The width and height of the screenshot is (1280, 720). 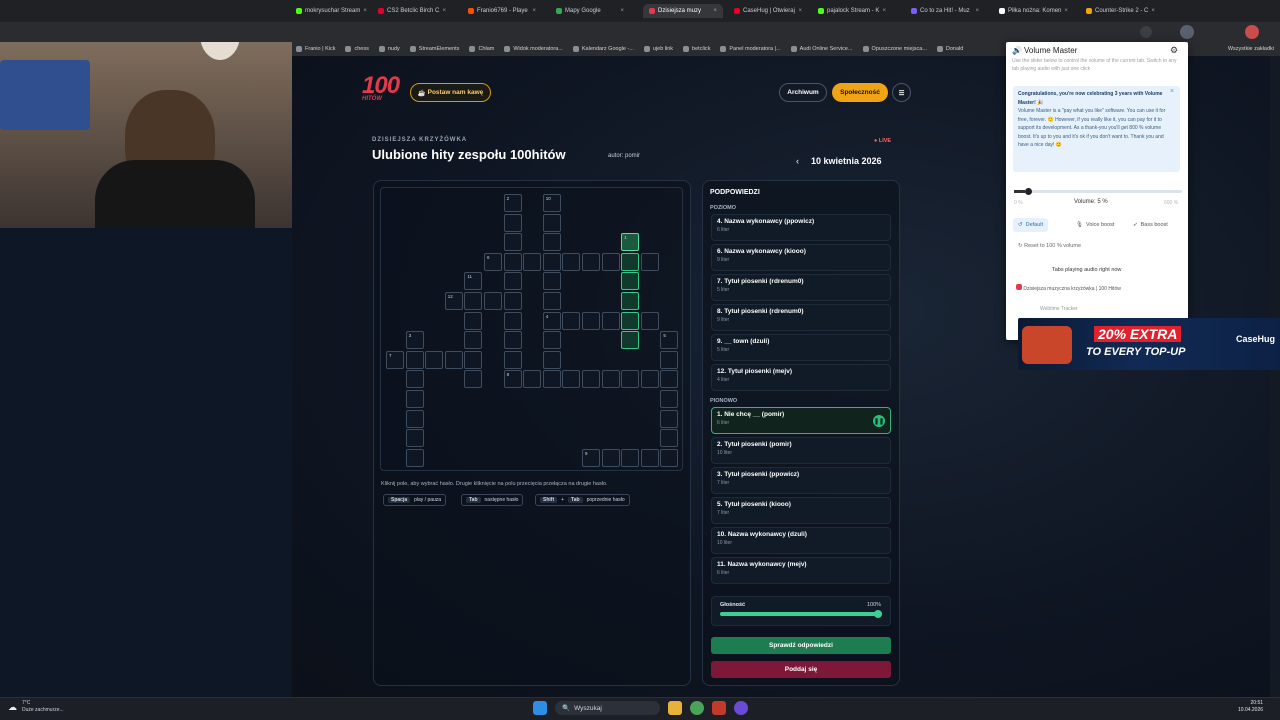 I want to click on browser-tab: CS2 Betclic Birch C ×, so click(x=412, y=11).